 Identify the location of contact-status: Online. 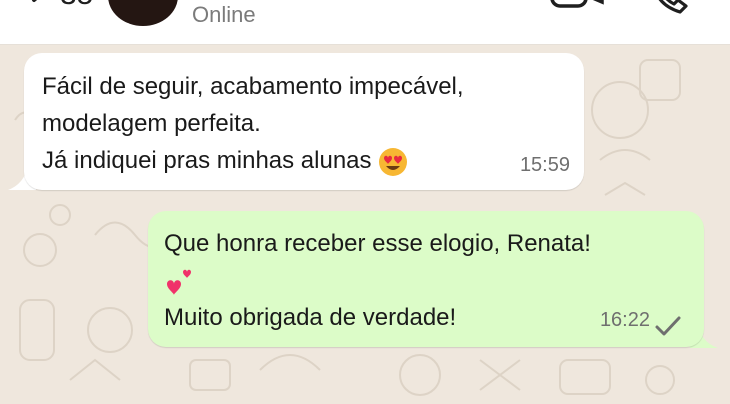
(224, 14).